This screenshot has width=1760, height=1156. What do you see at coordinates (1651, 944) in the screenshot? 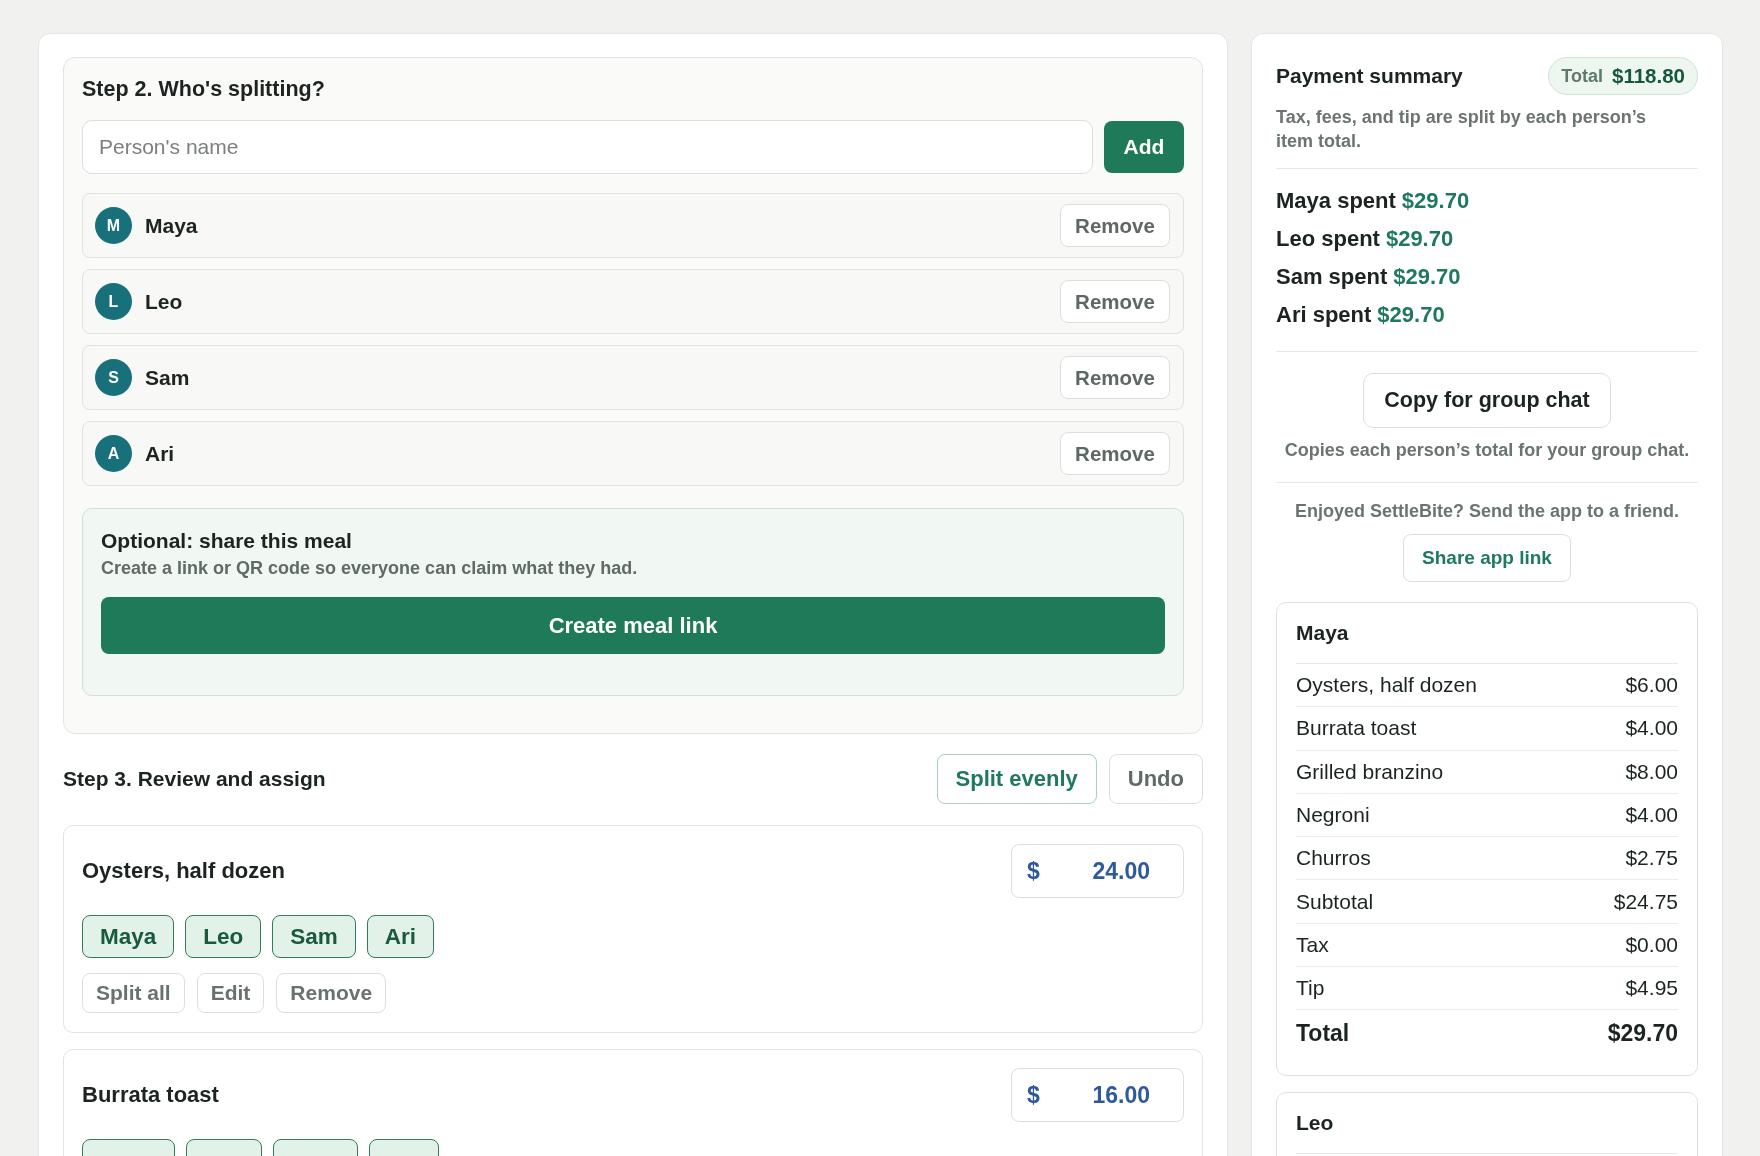
I see `breakdown-amount: $0.00` at bounding box center [1651, 944].